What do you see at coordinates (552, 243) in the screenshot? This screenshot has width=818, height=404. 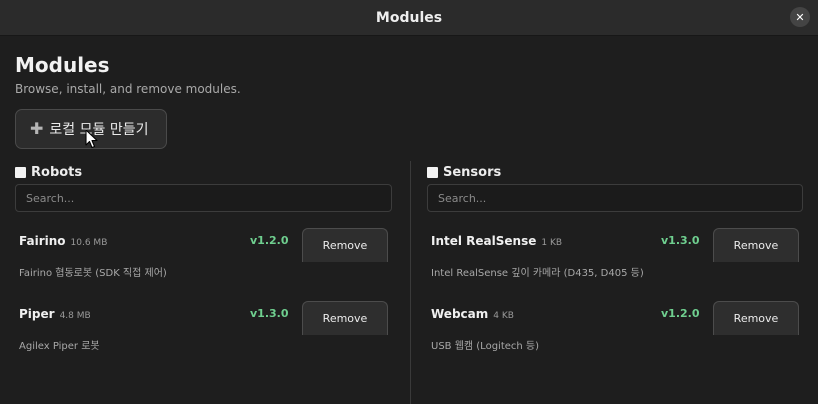 I see `module-size: 1 KB` at bounding box center [552, 243].